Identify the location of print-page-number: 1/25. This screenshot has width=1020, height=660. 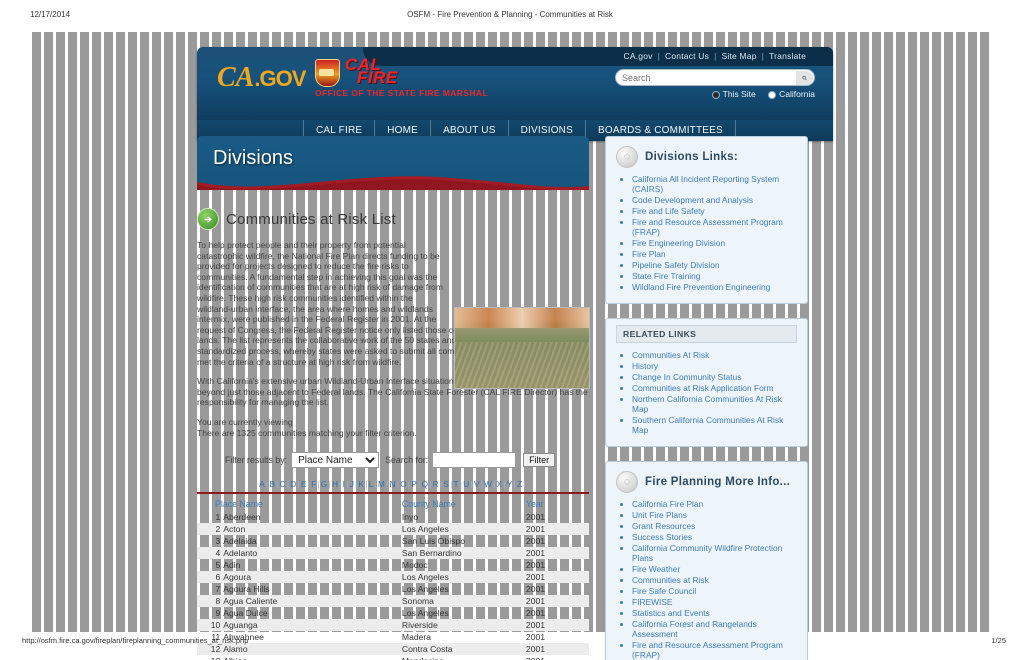
(998, 640).